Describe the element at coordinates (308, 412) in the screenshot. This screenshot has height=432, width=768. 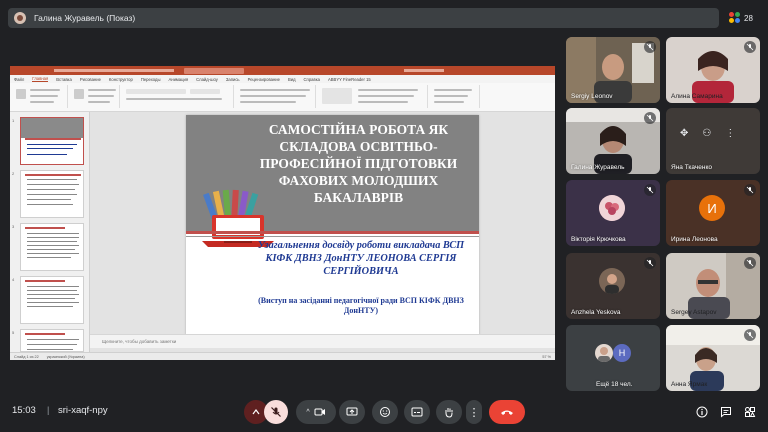
I see `chevron-up-icon: ^` at that location.